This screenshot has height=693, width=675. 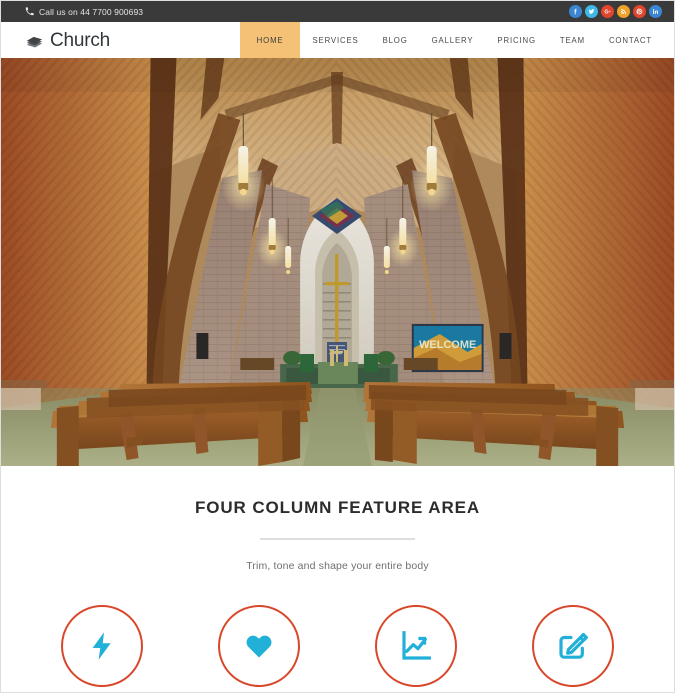 What do you see at coordinates (270, 40) in the screenshot?
I see `nav-item-home: HOME` at bounding box center [270, 40].